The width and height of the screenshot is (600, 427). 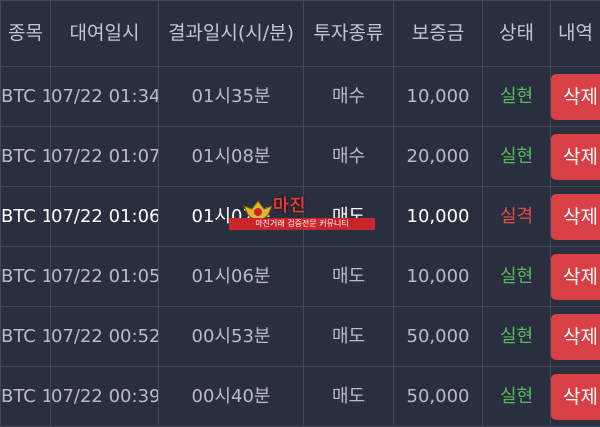 I want to click on cell-result-time: 01시35분, so click(x=231, y=97).